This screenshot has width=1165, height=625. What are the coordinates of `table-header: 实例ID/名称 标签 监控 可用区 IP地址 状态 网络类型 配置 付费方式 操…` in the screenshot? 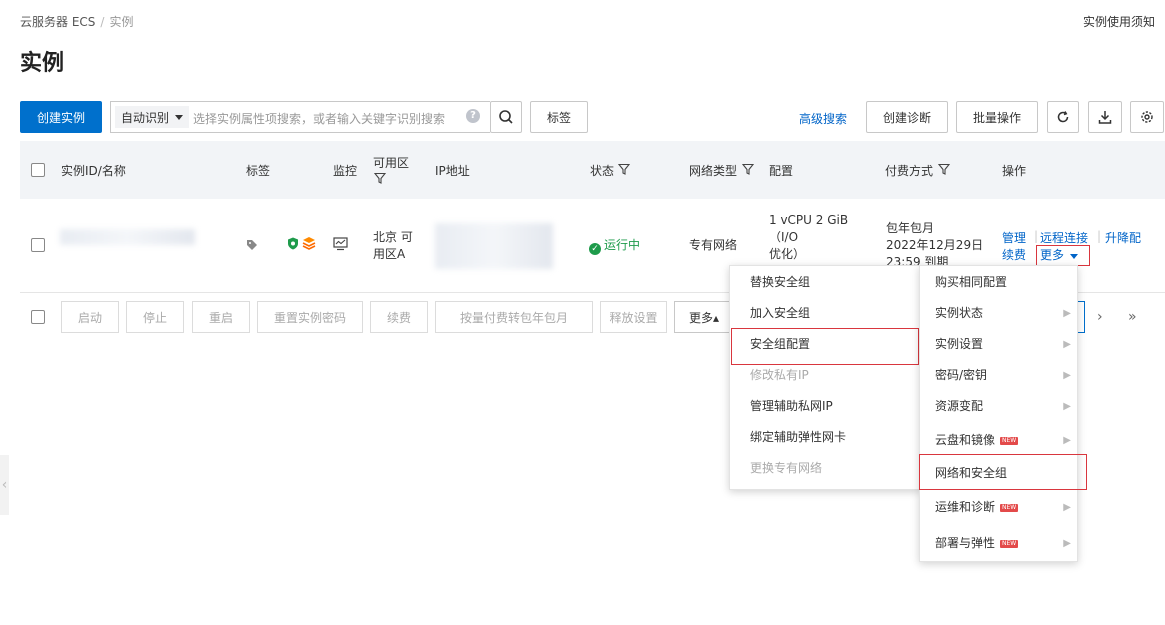 It's located at (592, 170).